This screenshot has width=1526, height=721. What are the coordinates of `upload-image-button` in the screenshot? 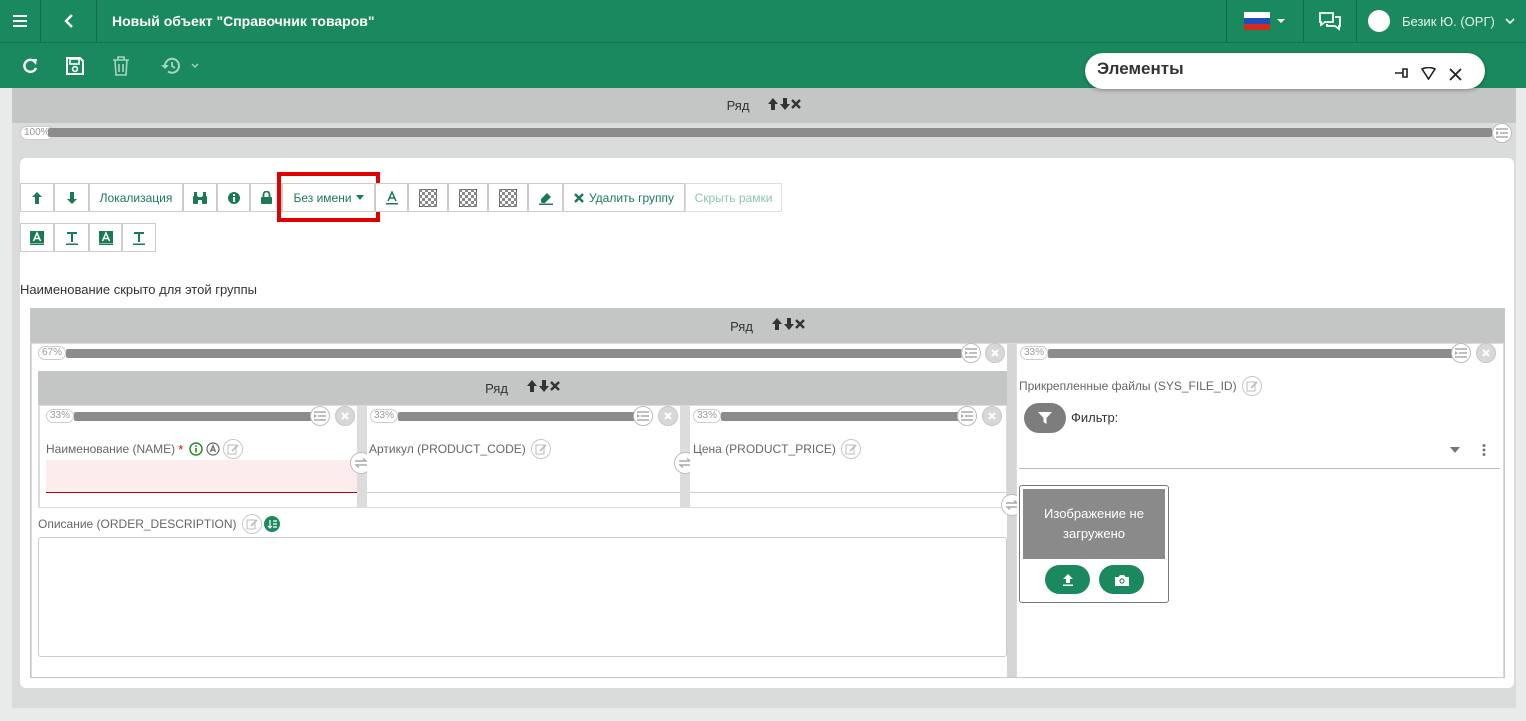 It's located at (1067, 579).